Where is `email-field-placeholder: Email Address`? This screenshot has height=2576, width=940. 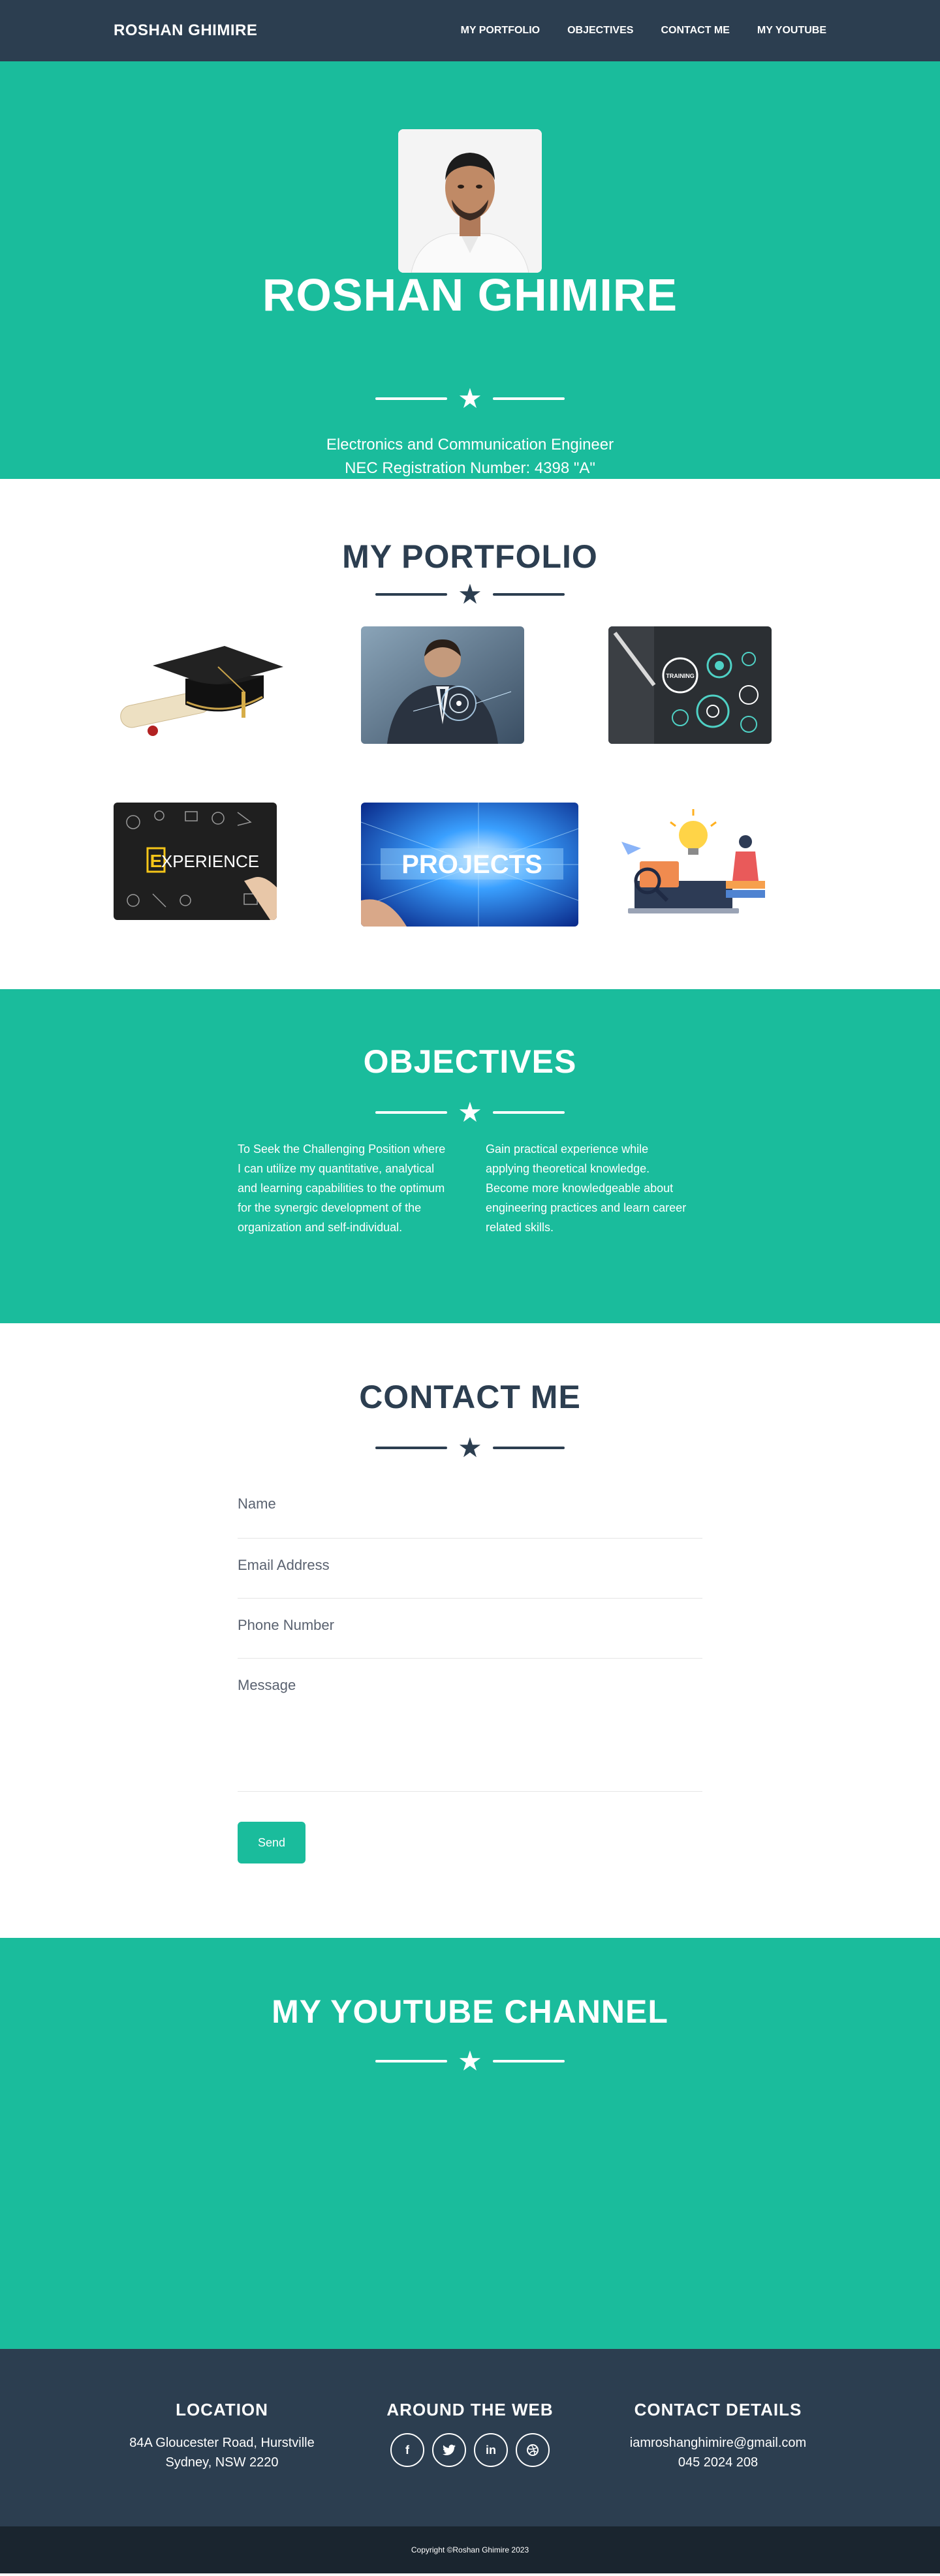
email-field-placeholder: Email Address is located at coordinates (284, 1565).